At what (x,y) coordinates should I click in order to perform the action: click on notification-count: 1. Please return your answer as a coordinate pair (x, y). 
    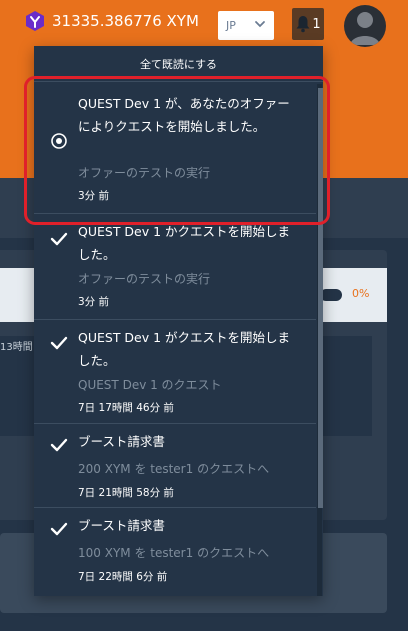
    Looking at the image, I should click on (316, 24).